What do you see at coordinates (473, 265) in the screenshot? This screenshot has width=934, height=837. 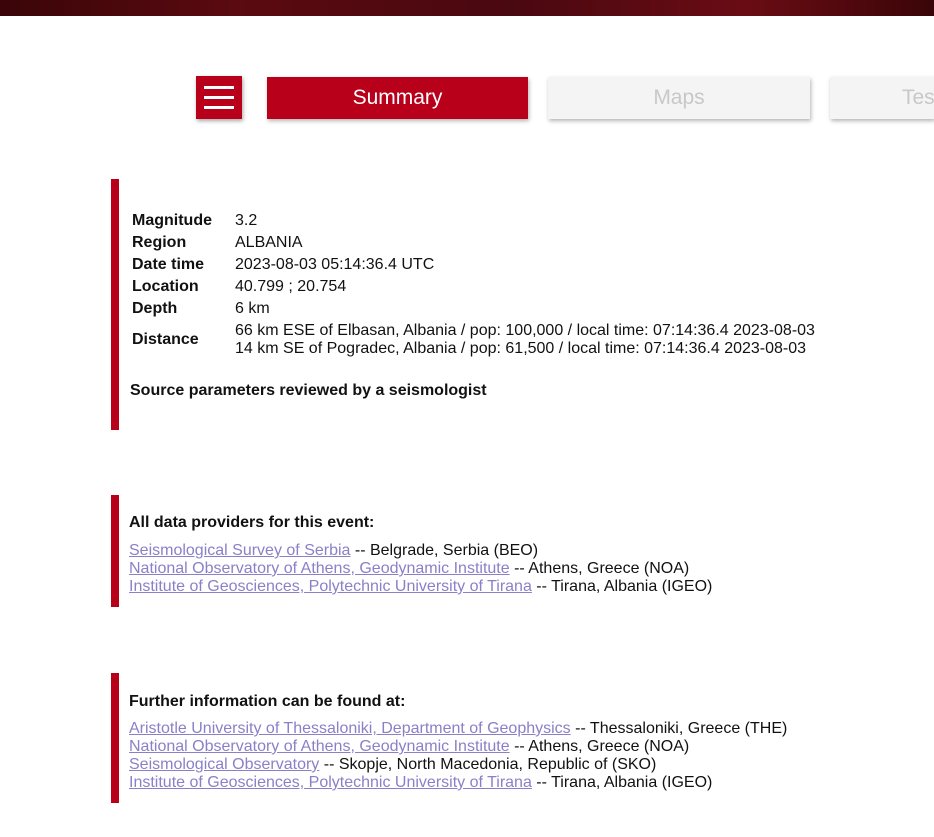 I see `table-row: Date time 2023-08-03 05:14:36.4 UTC` at bounding box center [473, 265].